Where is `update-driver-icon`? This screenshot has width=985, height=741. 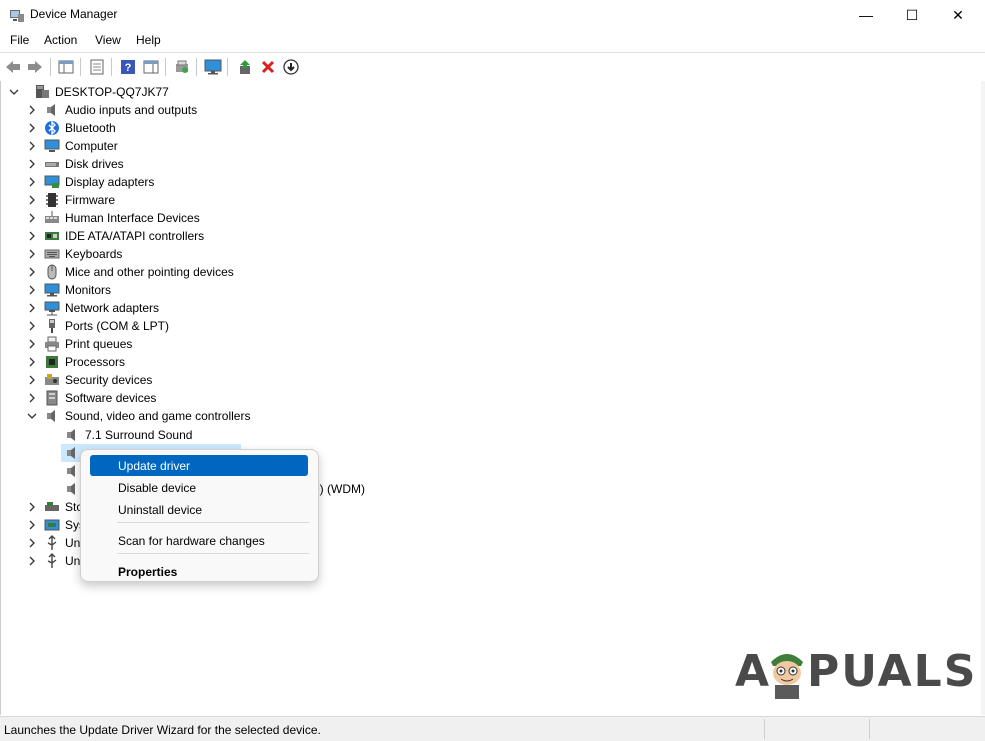 update-driver-icon is located at coordinates (245, 67).